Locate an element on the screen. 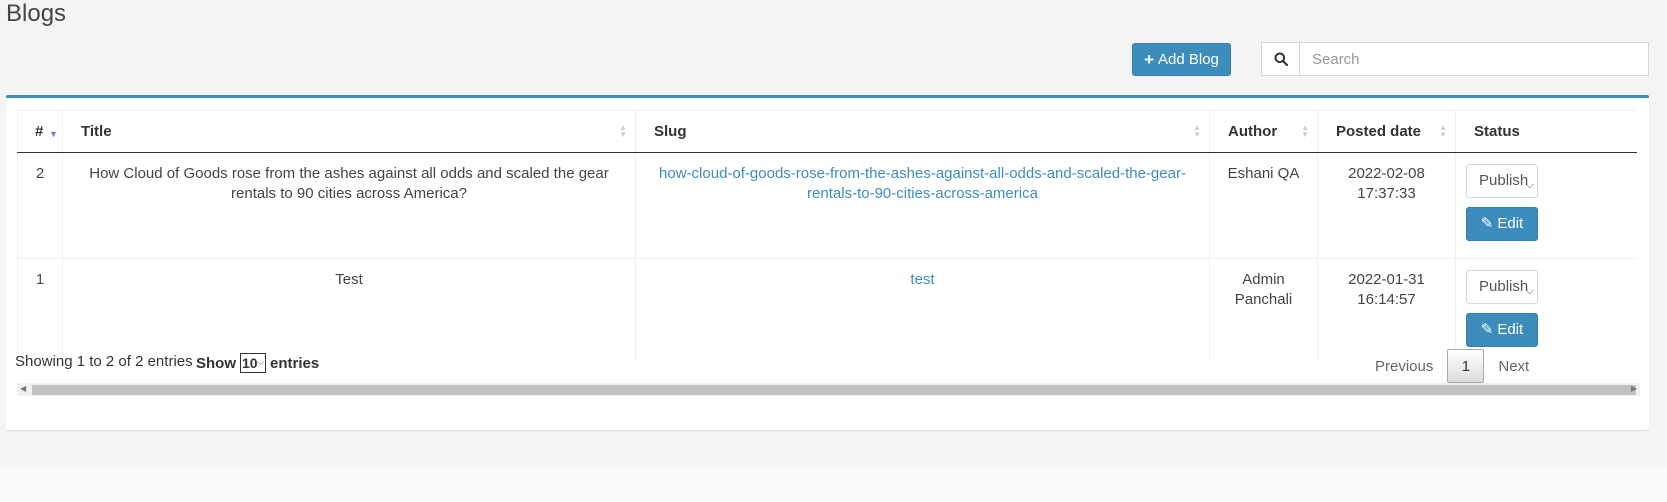  horizontal-scrollbar: ◀ ▶ is located at coordinates (828, 389).